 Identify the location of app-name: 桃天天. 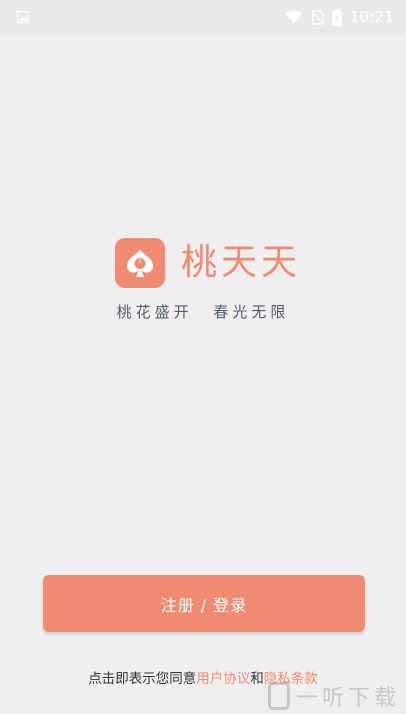
(241, 262).